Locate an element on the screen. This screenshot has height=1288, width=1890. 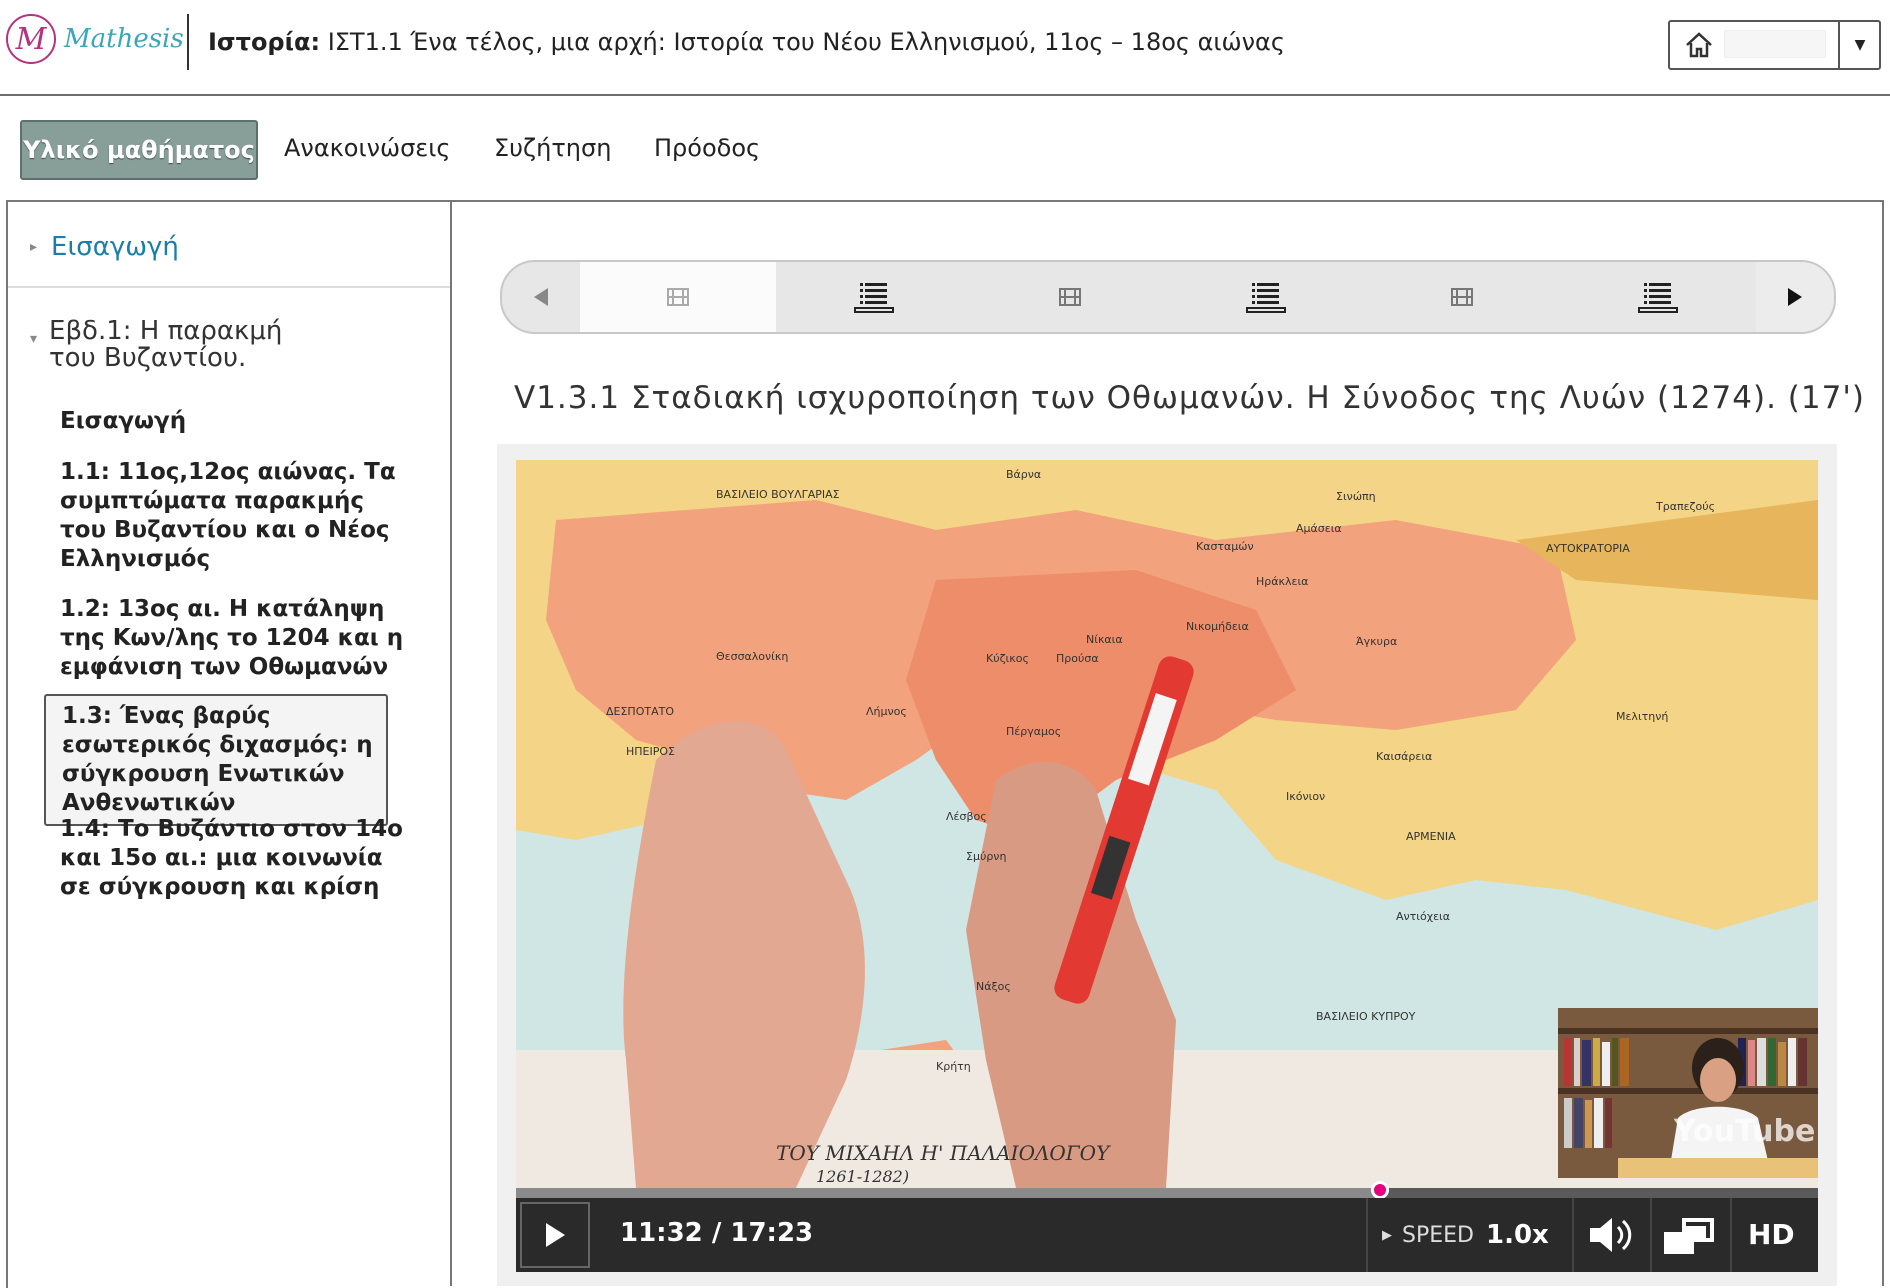
sidebar-item-intro: ▸ Εισαγωγή is located at coordinates (104, 247).